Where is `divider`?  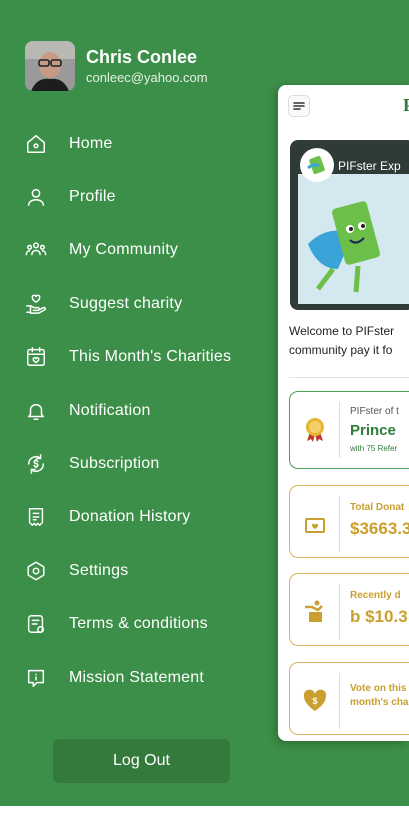 divider is located at coordinates (349, 377).